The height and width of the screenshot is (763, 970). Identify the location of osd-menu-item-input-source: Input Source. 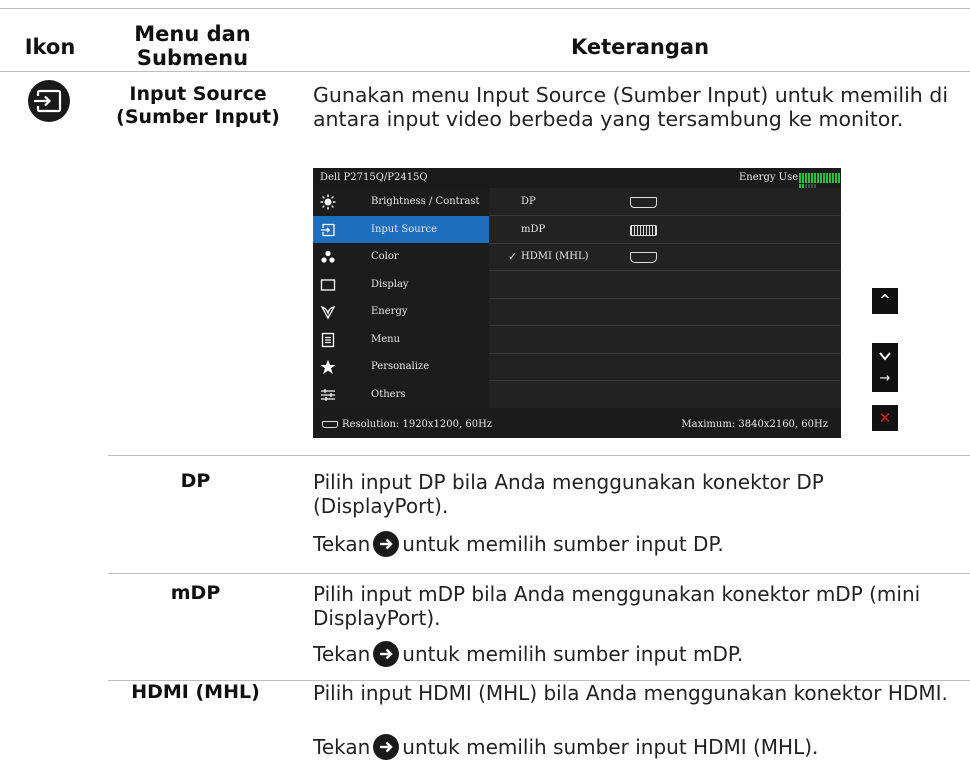
(401, 229).